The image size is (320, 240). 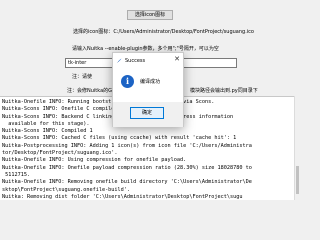 I want to click on feather-app-icon, so click(x=119, y=60).